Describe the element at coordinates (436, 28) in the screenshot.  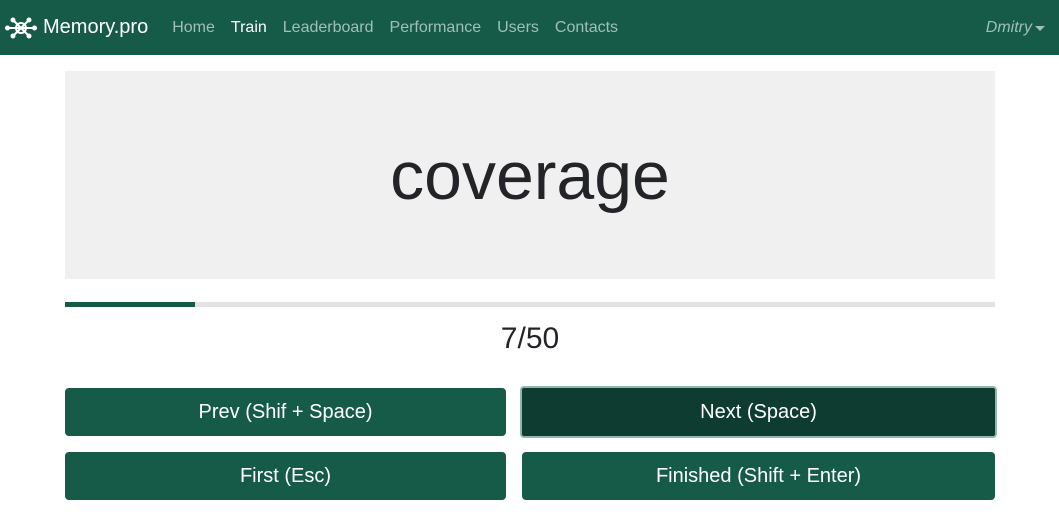
I see `nav-link-performance: Performance` at that location.